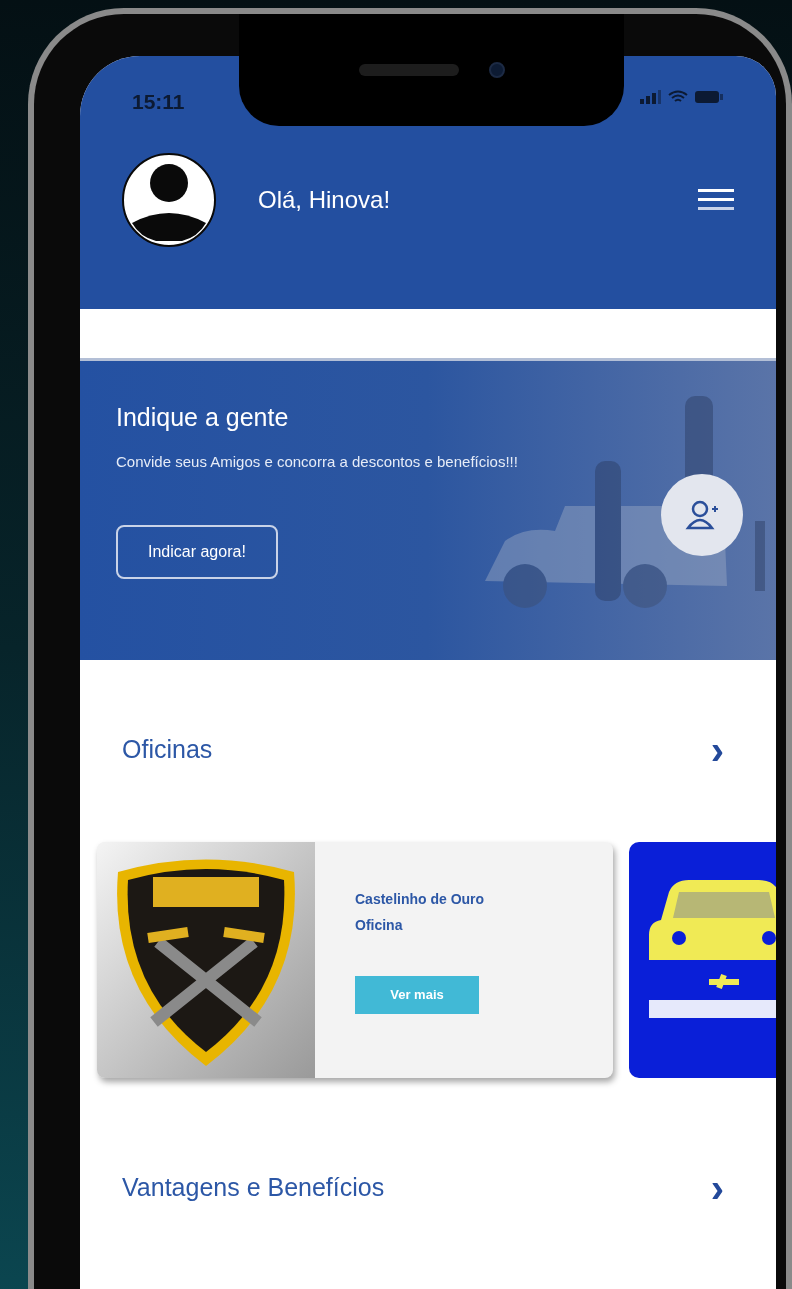 The height and width of the screenshot is (1289, 792). I want to click on workshop-card: Castelinho de Ouro Oficina Ver mais, so click(355, 960).